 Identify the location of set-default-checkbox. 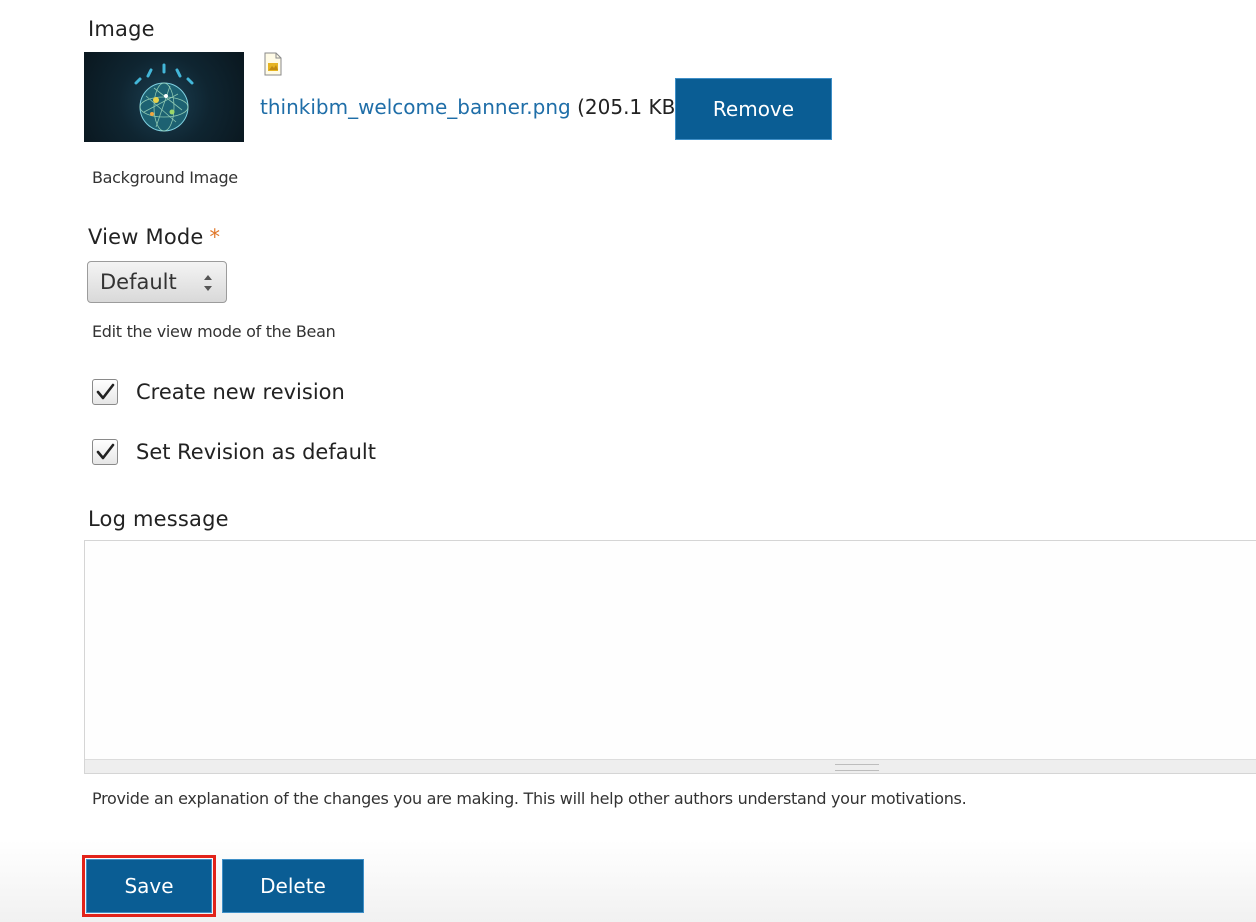
(105, 452).